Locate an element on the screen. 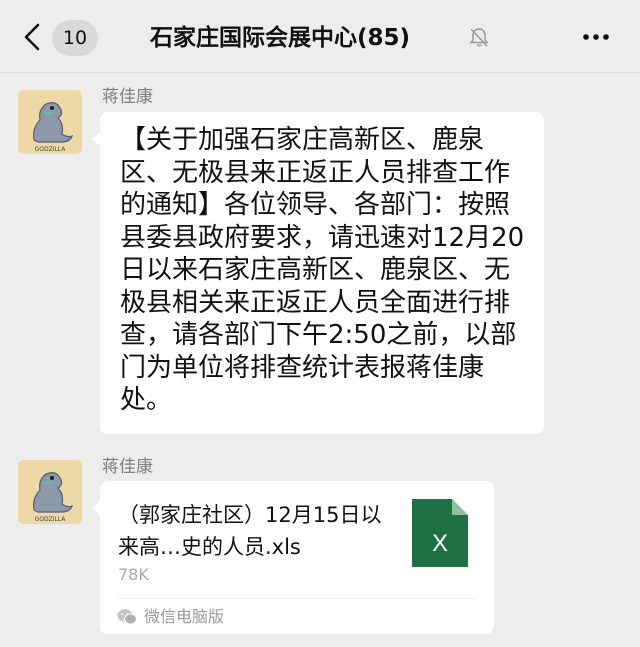  chat-header: 10 石家庄国际会展中心(85) is located at coordinates (320, 36).